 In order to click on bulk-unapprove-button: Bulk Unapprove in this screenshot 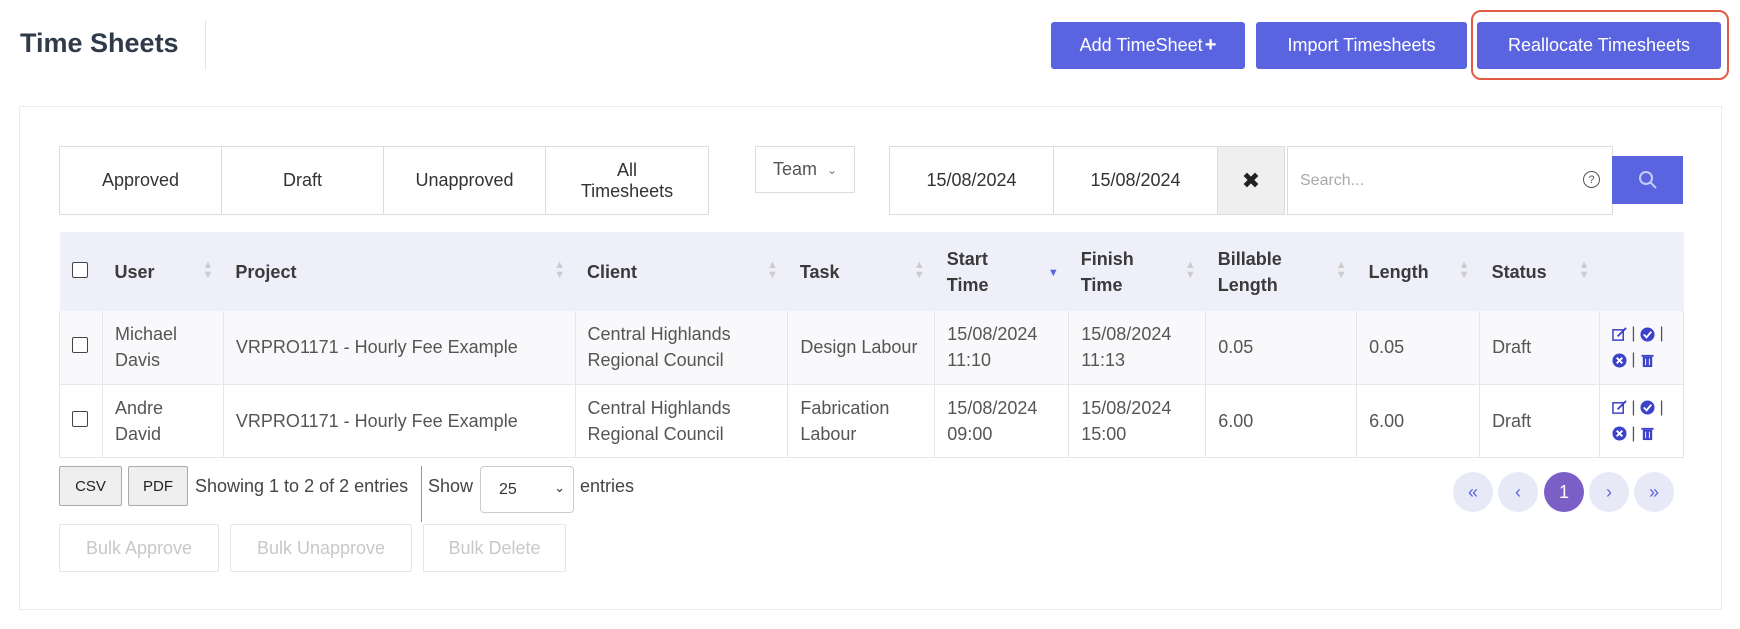, I will do `click(321, 548)`.